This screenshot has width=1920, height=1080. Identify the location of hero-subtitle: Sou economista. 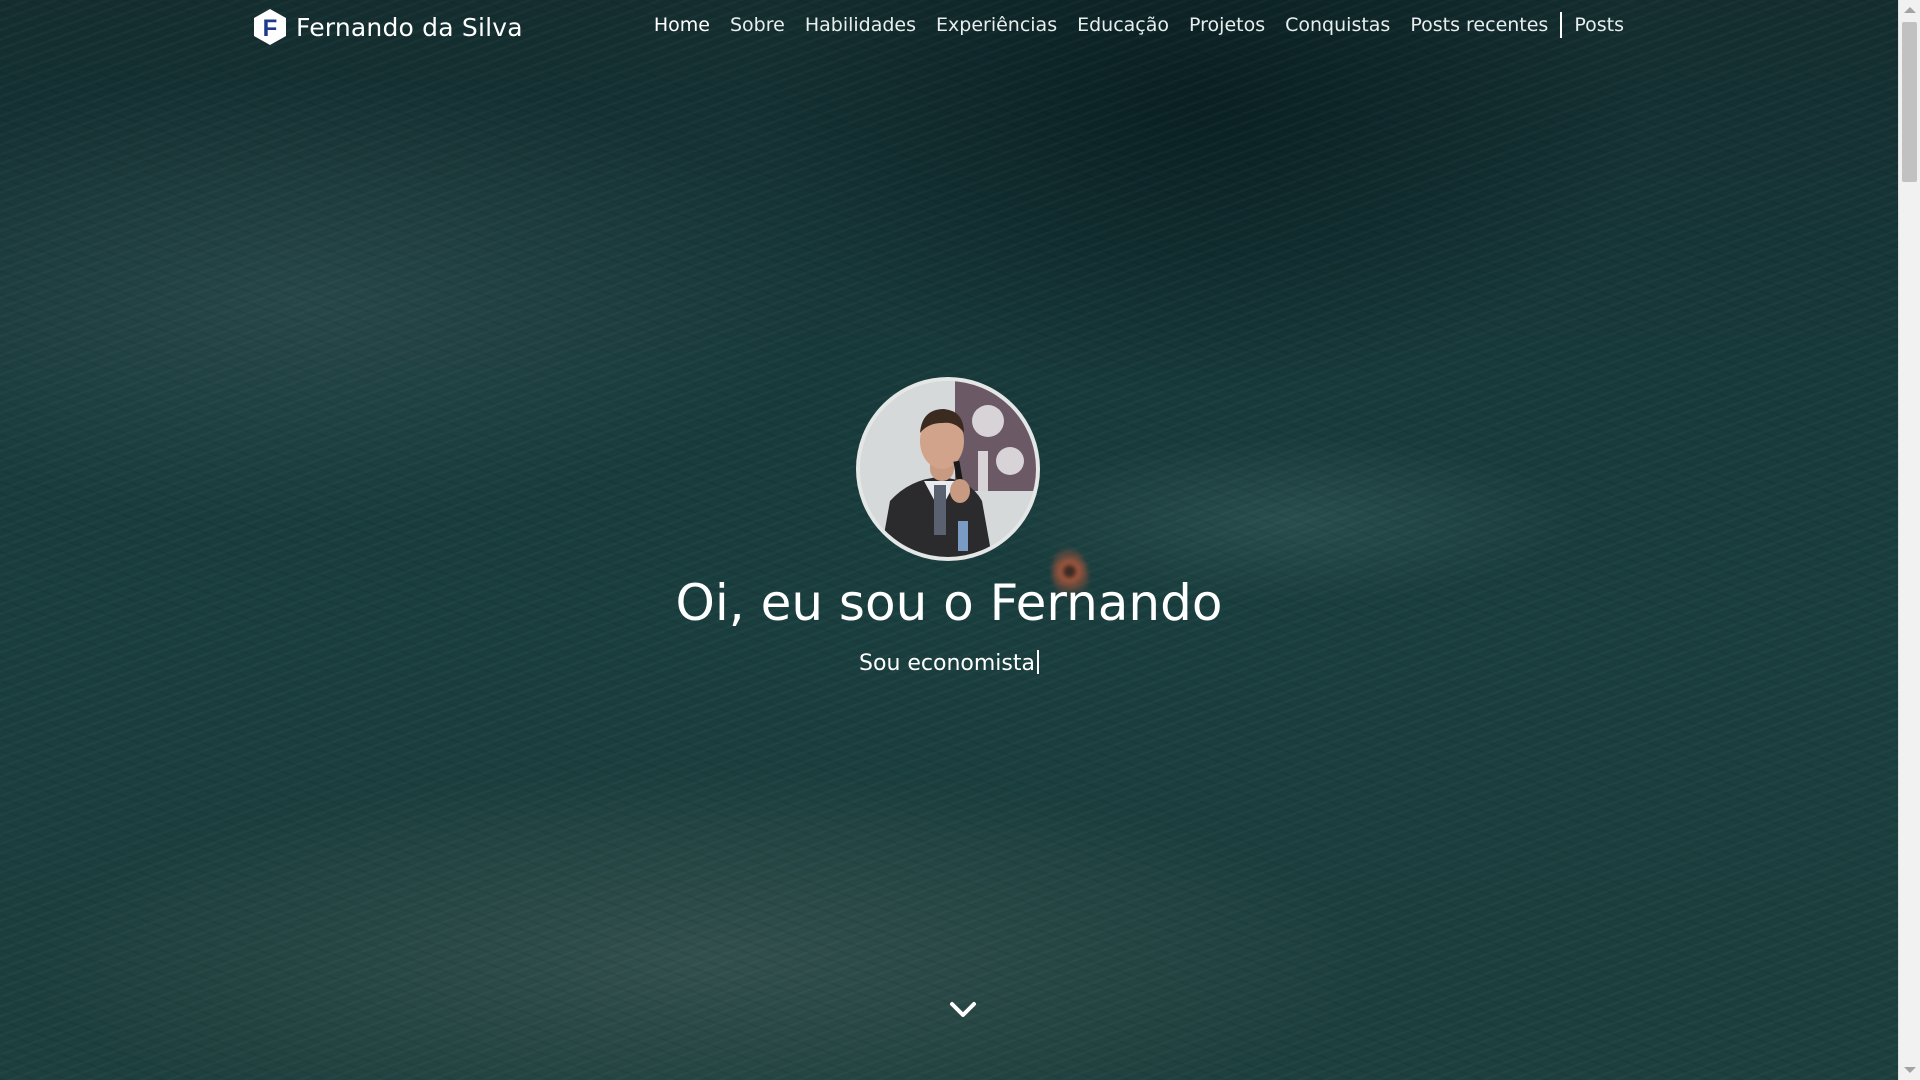
(949, 663).